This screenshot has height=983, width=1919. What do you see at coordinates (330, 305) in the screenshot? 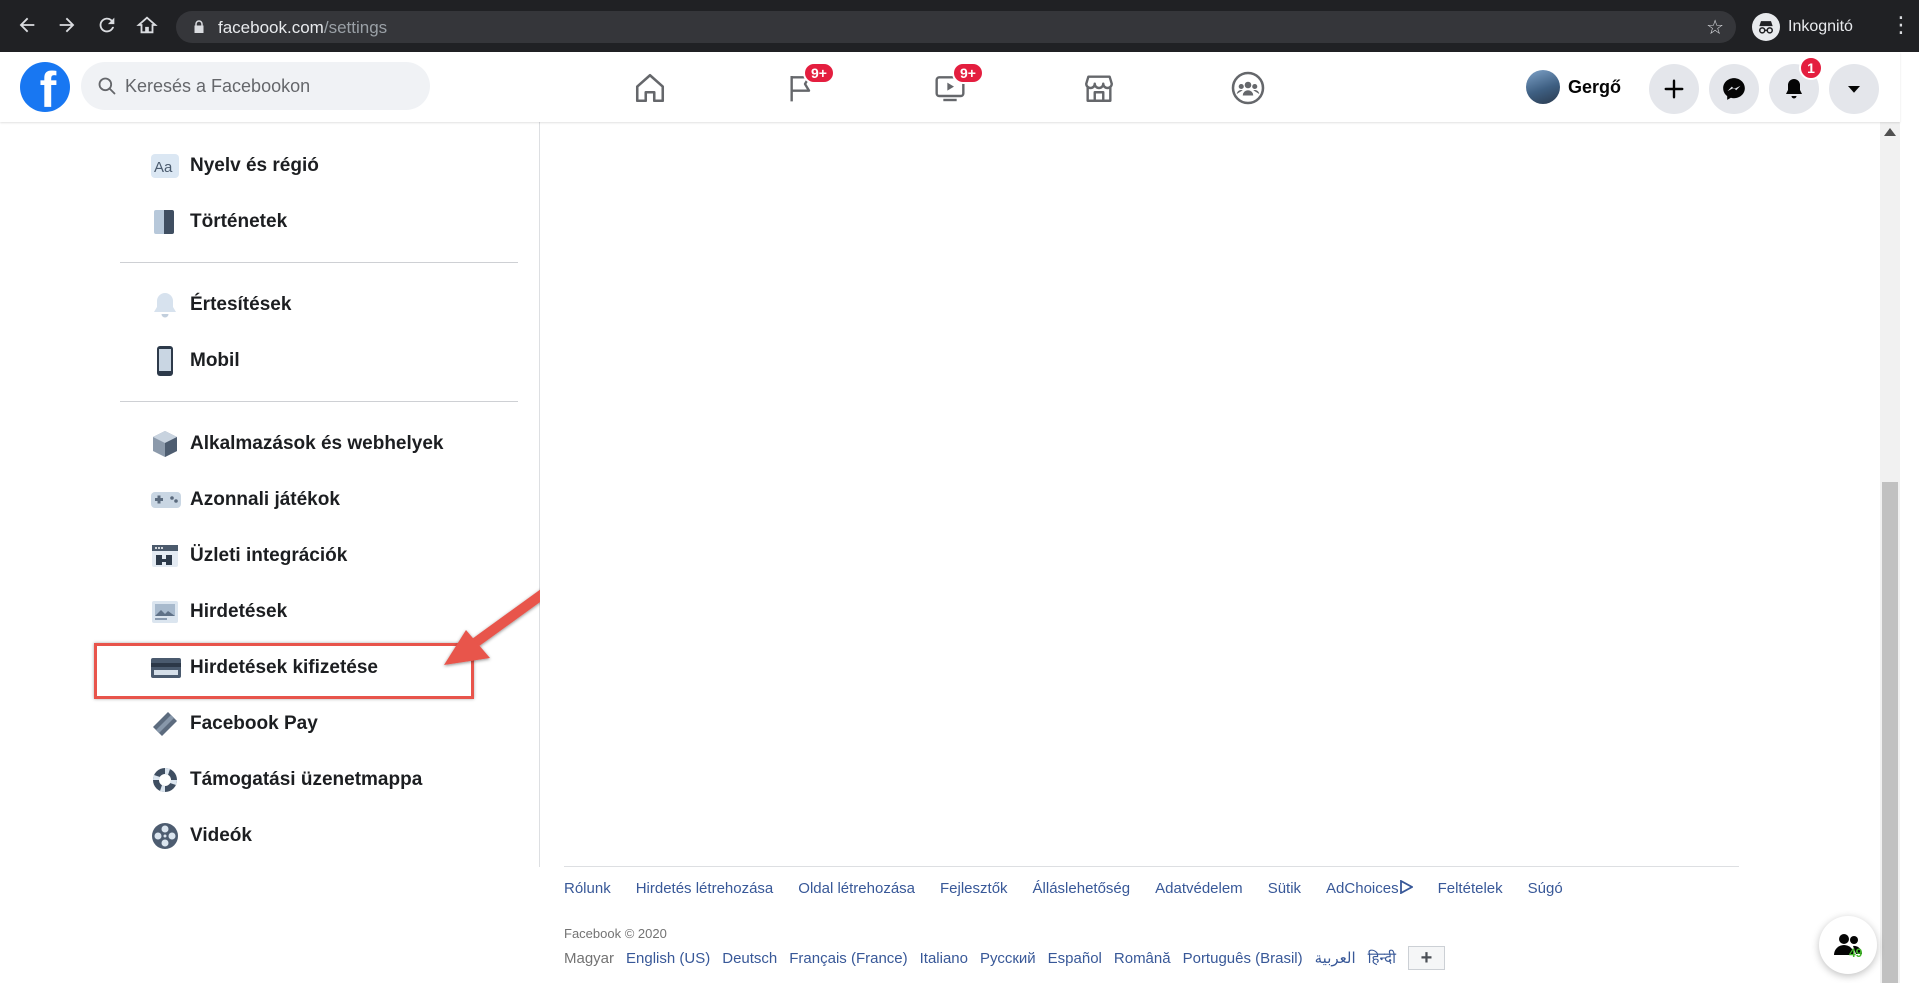
I see `settings-item-notifications: Értesítések` at bounding box center [330, 305].